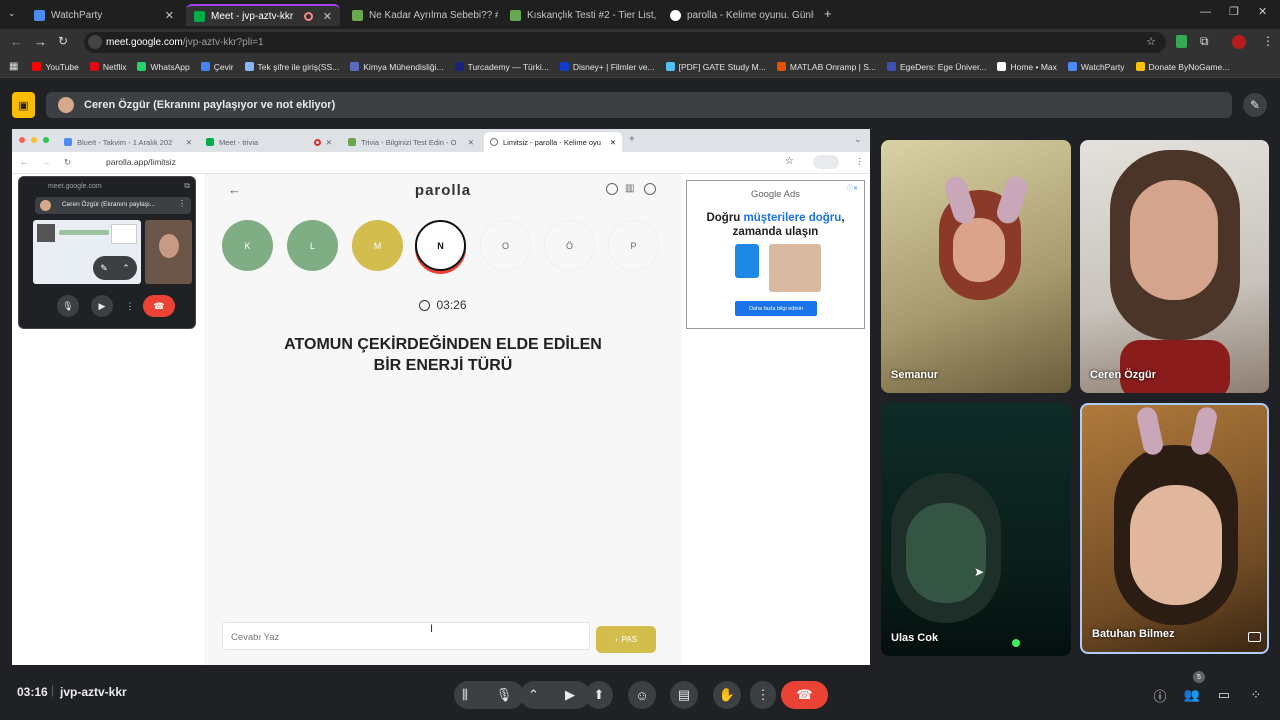 The height and width of the screenshot is (720, 1280). Describe the element at coordinates (107, 67) in the screenshot. I see `bookmark-item: Netflix` at that location.